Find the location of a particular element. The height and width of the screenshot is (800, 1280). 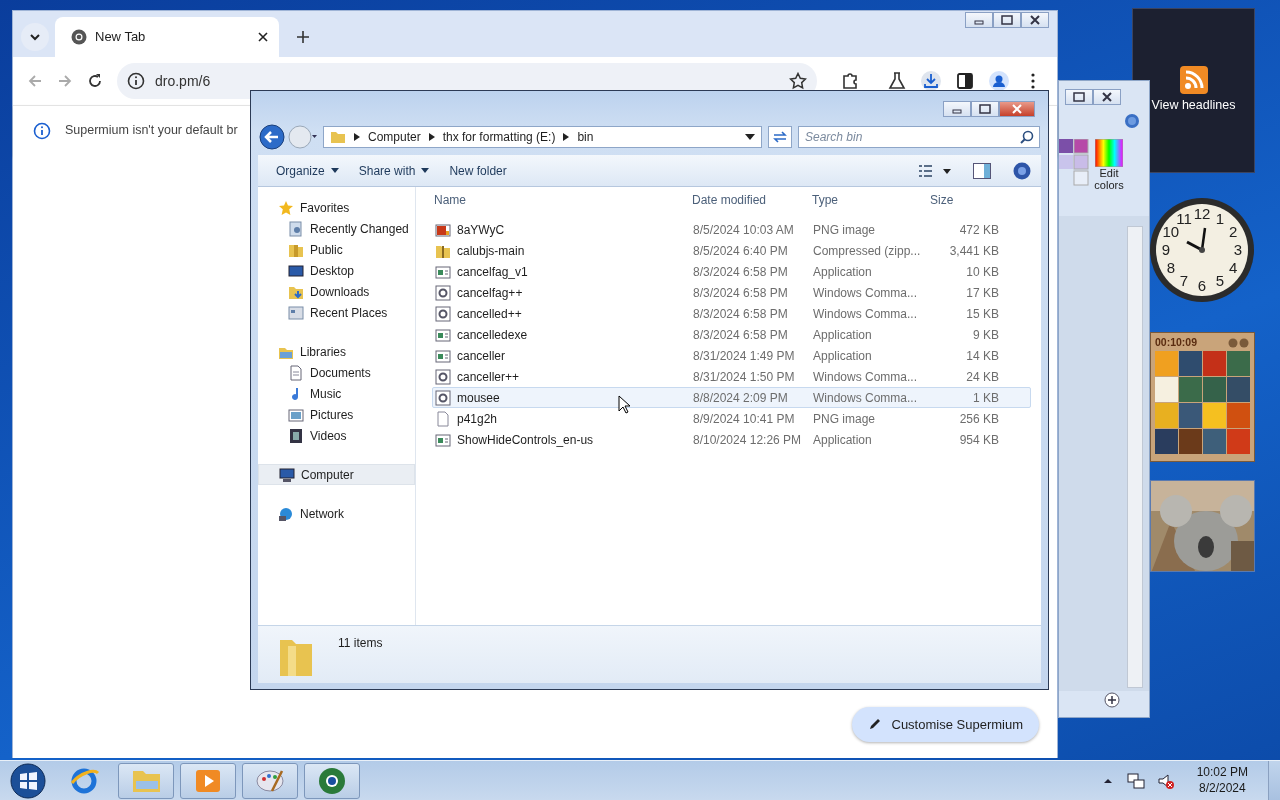

toolbar-button: Share with is located at coordinates (394, 170).